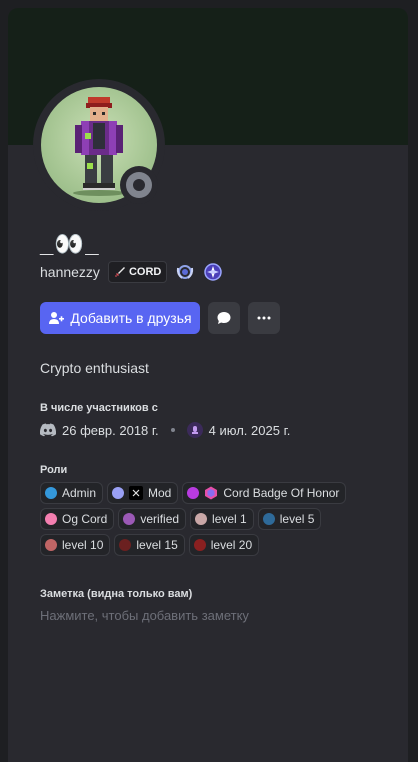  Describe the element at coordinates (99, 408) in the screenshot. I see `member-since-title: В числе участников с` at that location.